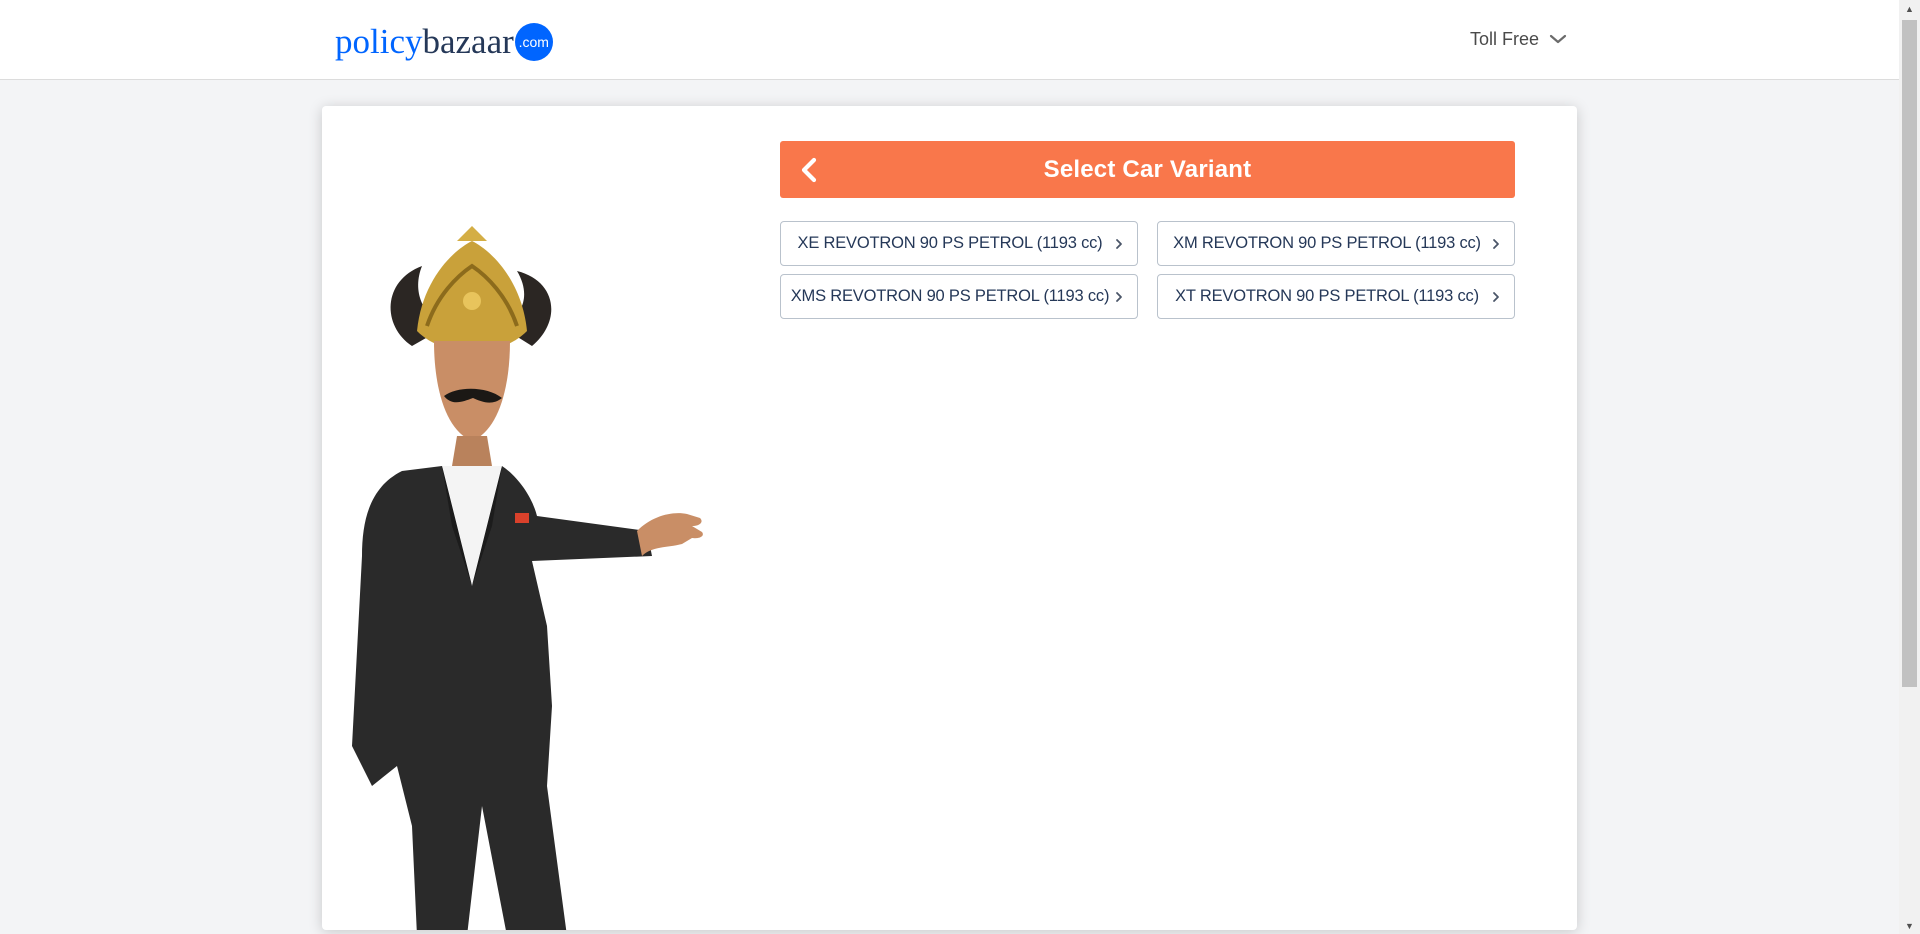 The width and height of the screenshot is (1920, 934). Describe the element at coordinates (468, 41) in the screenshot. I see `logo-text-bazaar: bazaar` at that location.